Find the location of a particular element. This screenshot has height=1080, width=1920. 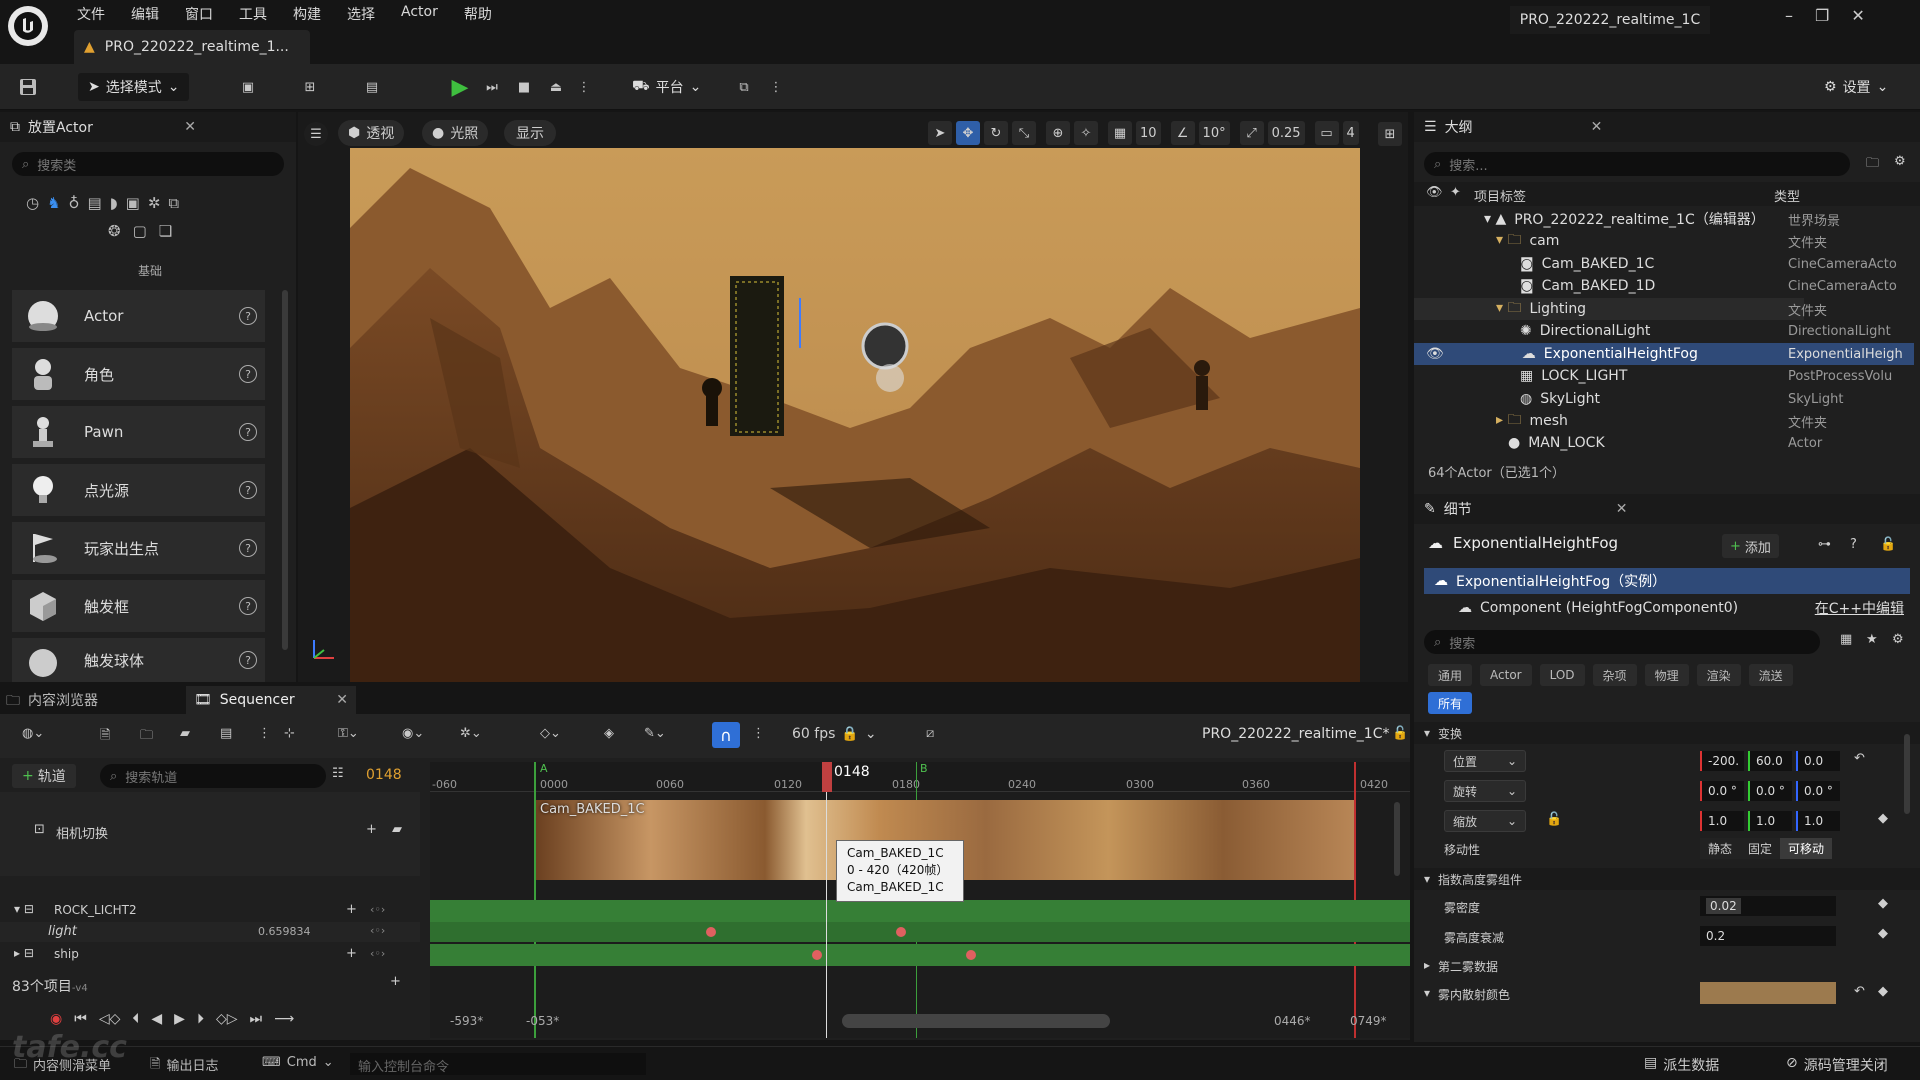

location-z: 0.0 is located at coordinates (1818, 761).